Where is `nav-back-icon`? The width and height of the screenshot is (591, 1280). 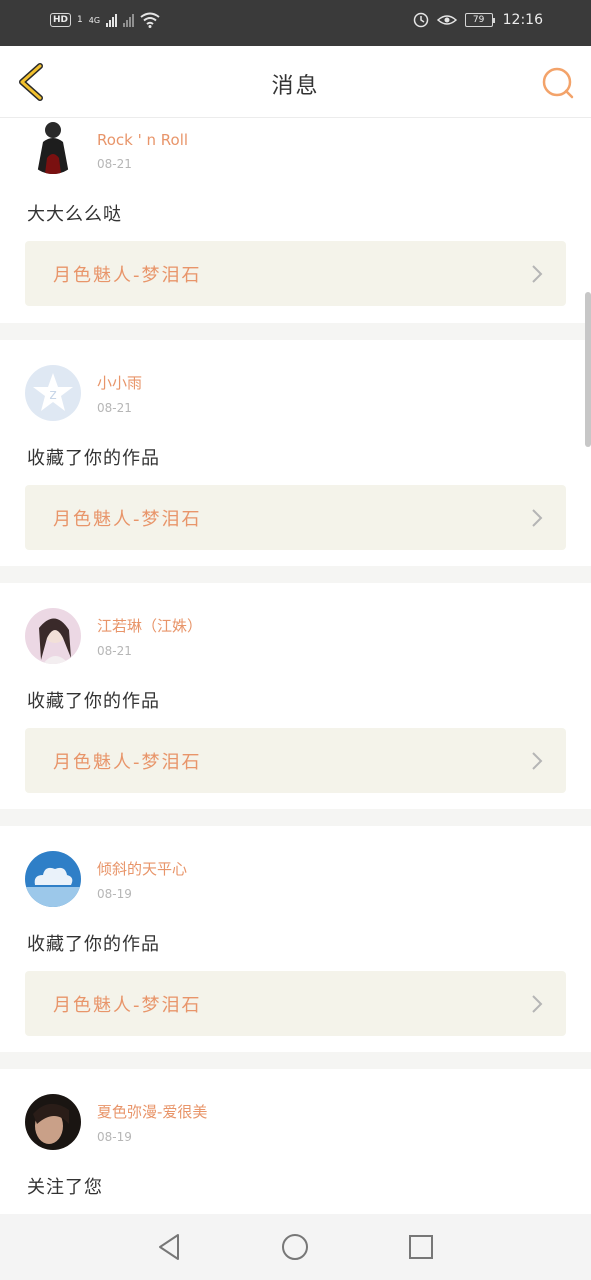 nav-back-icon is located at coordinates (169, 1247).